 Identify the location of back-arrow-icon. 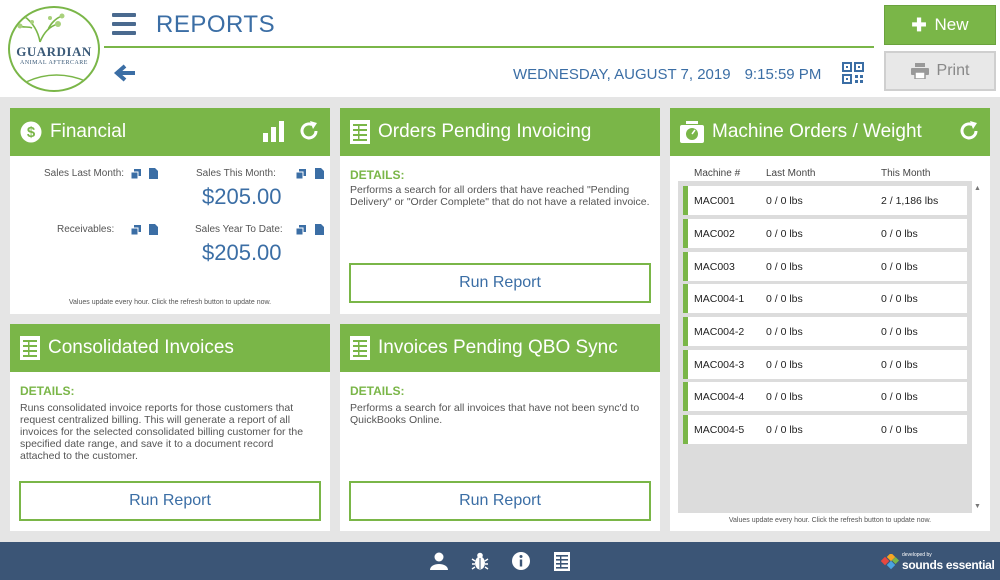
(125, 73).